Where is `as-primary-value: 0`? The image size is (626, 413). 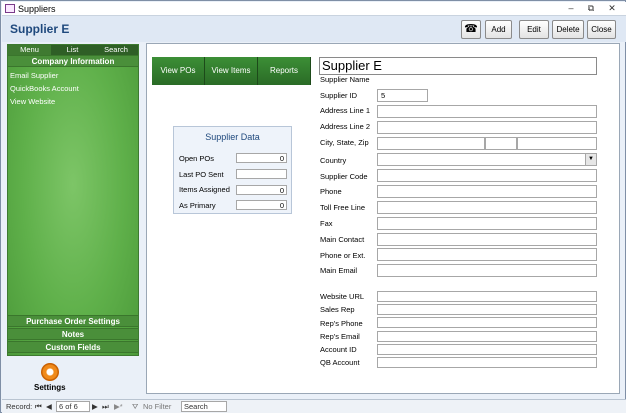 as-primary-value: 0 is located at coordinates (261, 205).